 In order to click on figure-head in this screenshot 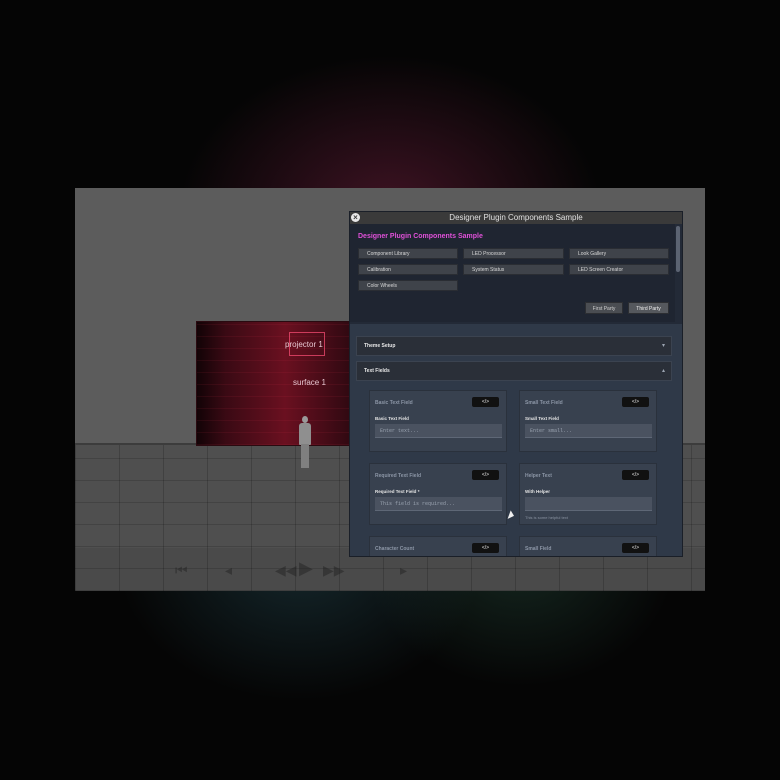, I will do `click(305, 419)`.